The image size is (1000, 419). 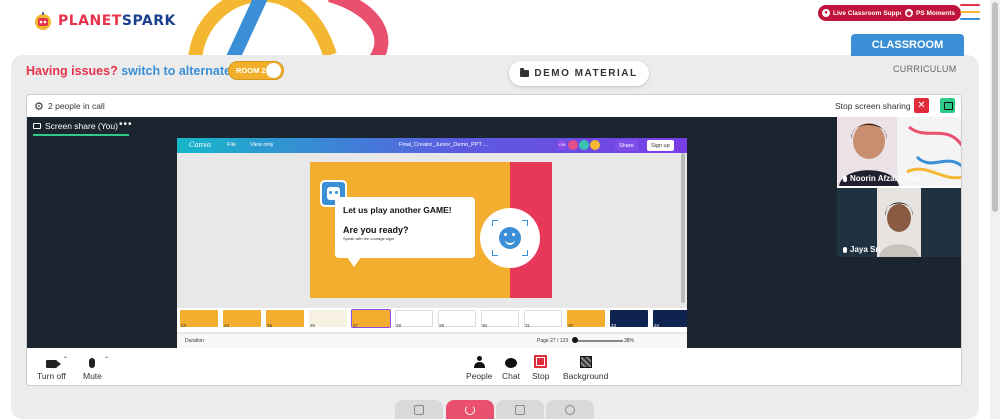 What do you see at coordinates (356, 325) in the screenshot?
I see `thumbnail-number: 27` at bounding box center [356, 325].